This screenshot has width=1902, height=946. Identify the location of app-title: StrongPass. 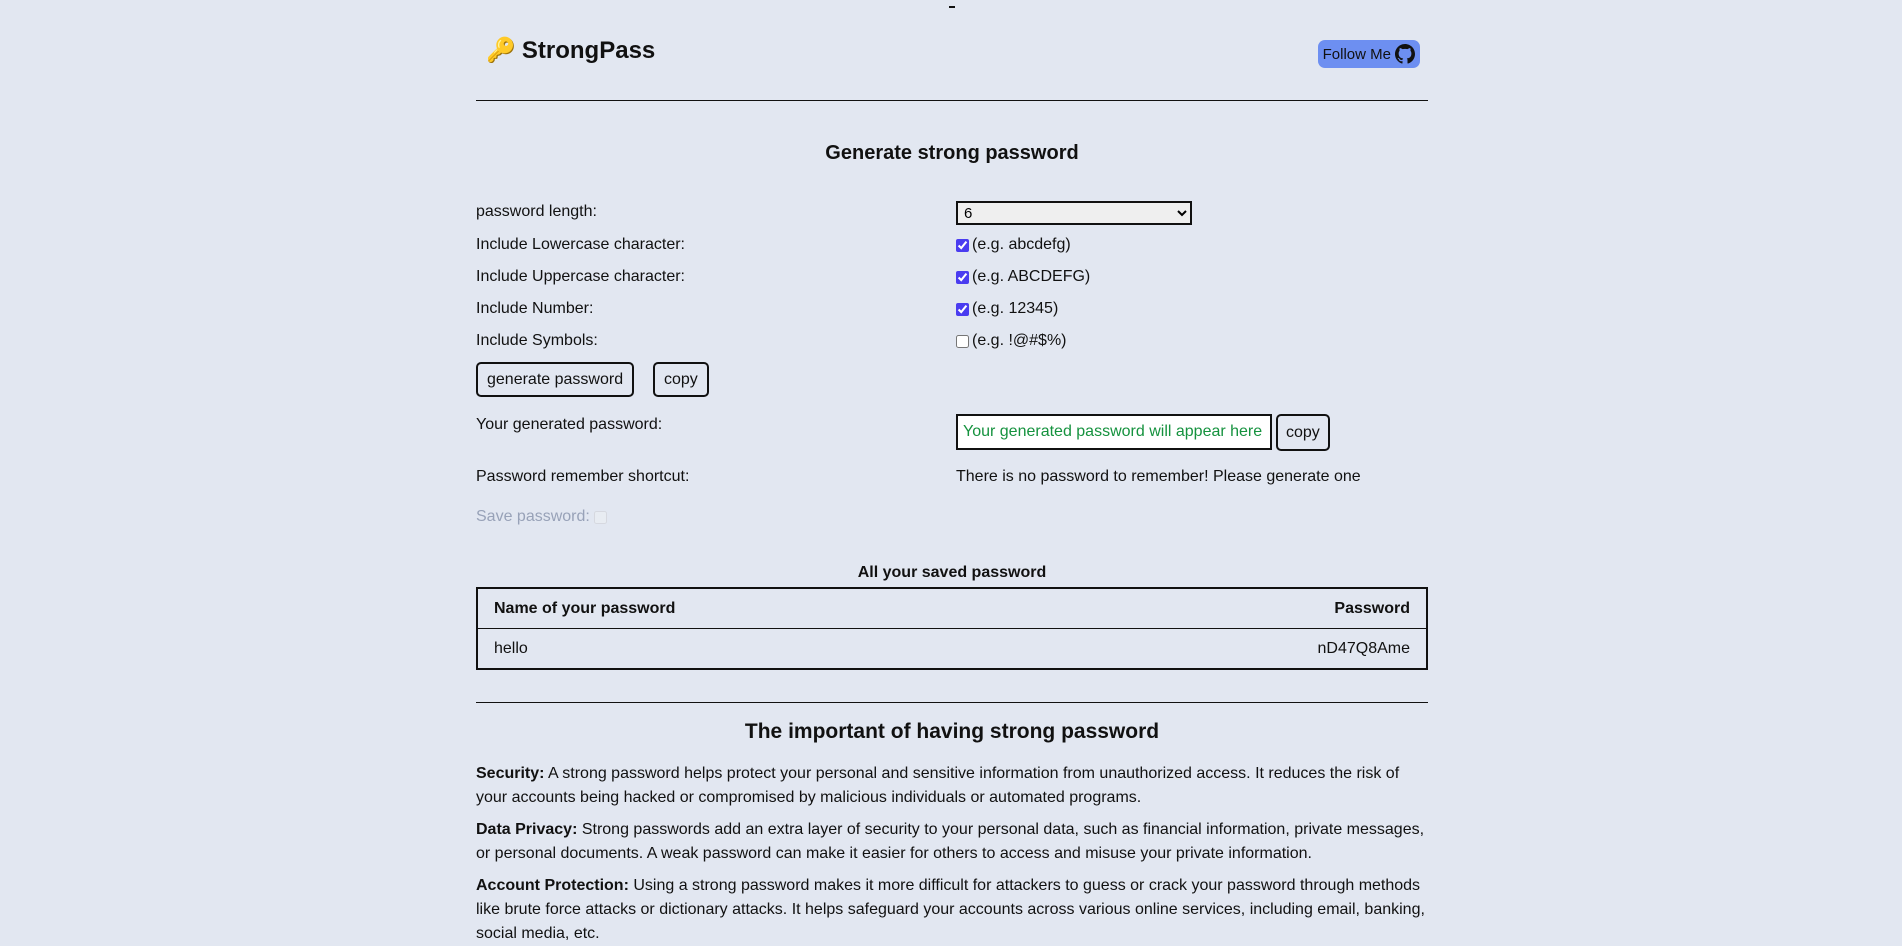
(588, 50).